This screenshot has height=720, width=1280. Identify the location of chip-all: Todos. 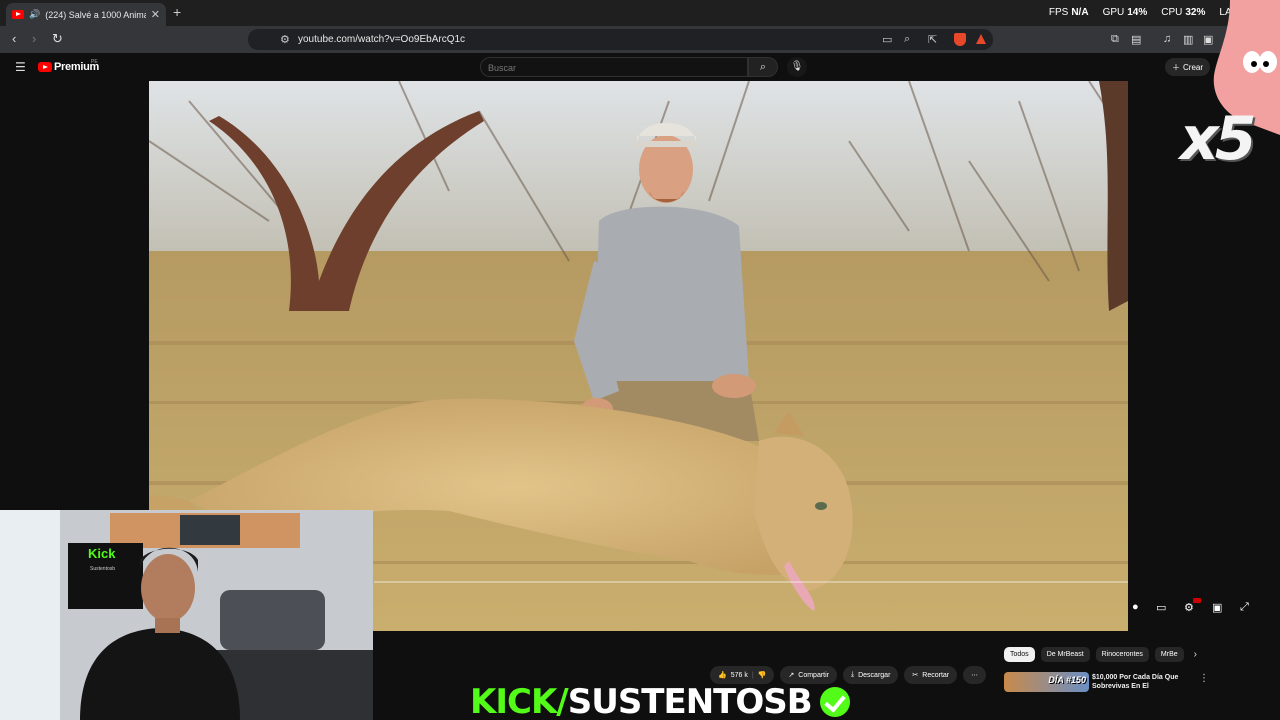
(1019, 654).